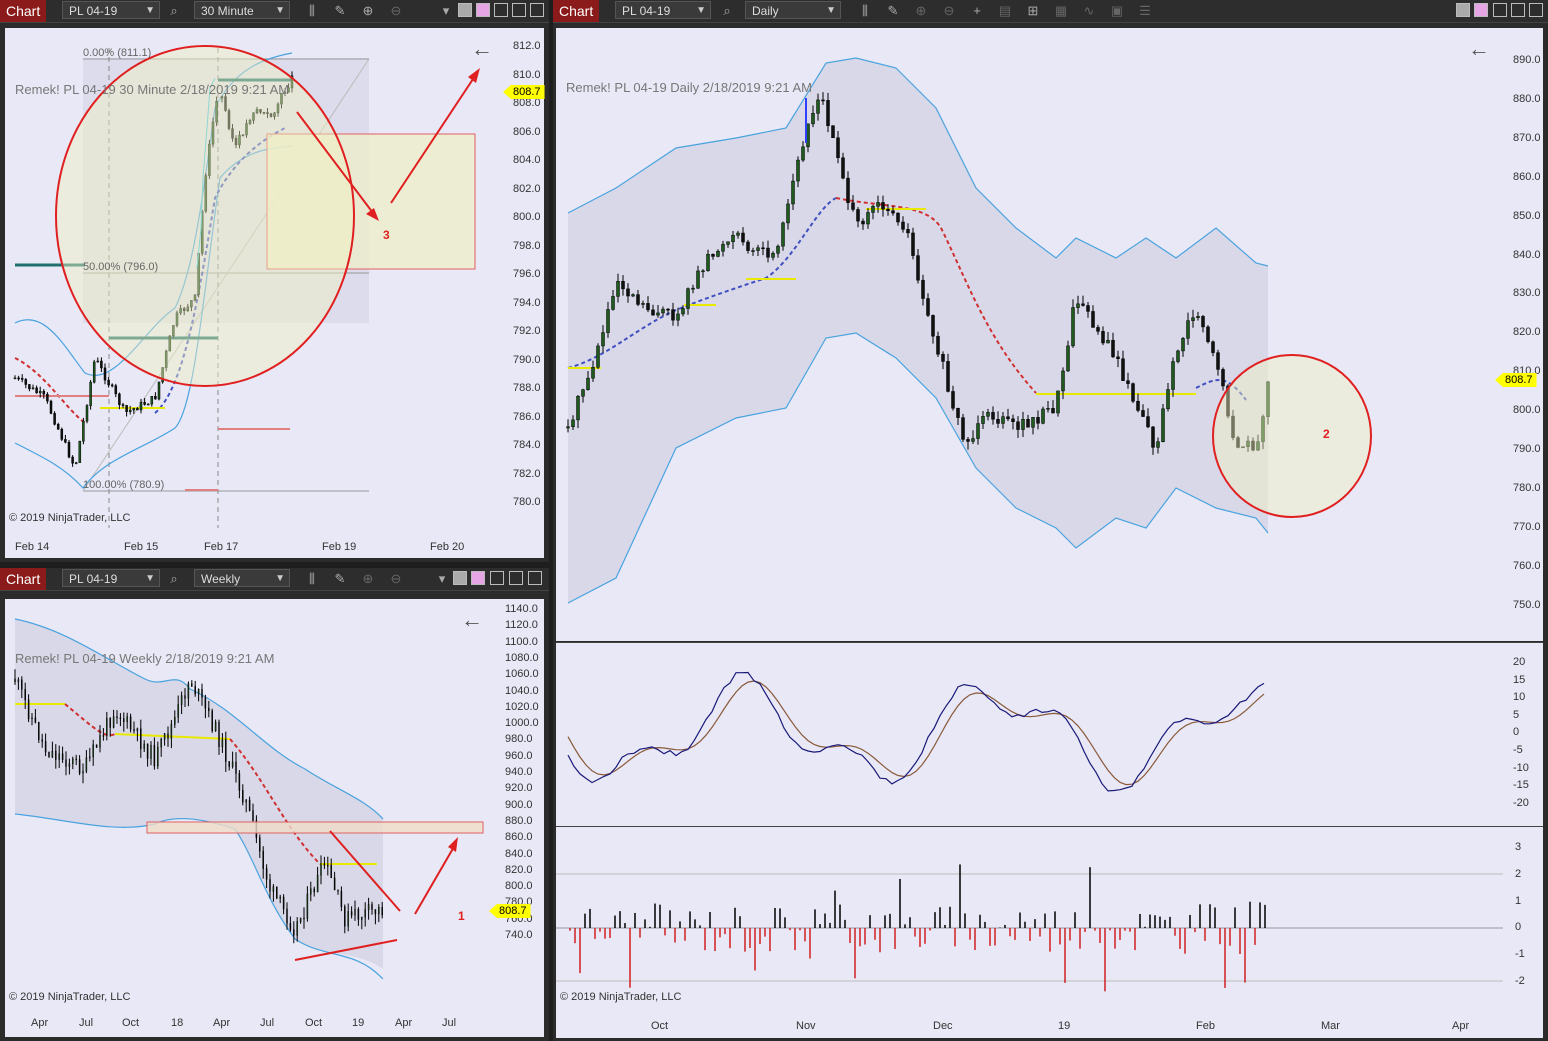  I want to click on data-box-icon: ☰, so click(1145, 11).